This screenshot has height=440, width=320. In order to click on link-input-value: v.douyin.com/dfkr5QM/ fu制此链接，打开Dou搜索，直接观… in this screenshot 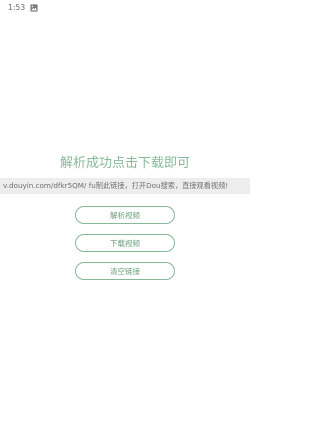, I will do `click(116, 185)`.